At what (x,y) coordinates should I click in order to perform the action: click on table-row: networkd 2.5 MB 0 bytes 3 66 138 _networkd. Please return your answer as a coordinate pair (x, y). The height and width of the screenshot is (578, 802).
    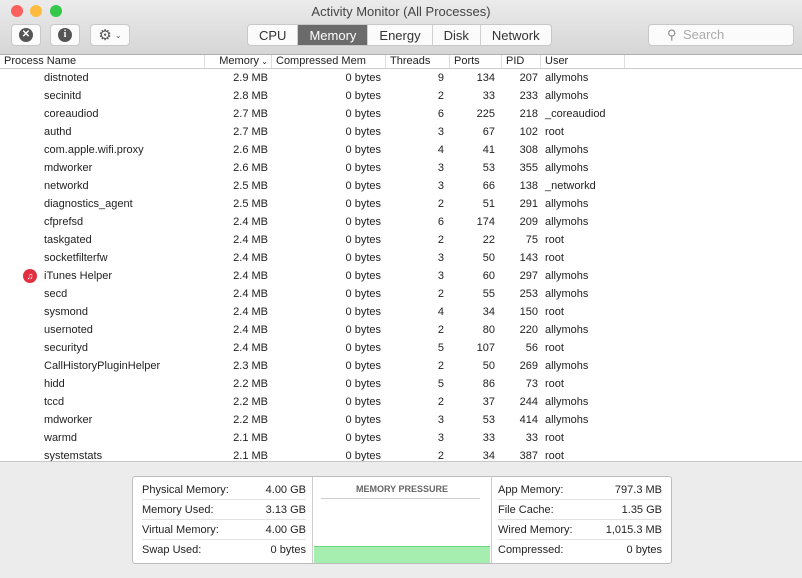
    Looking at the image, I should click on (401, 186).